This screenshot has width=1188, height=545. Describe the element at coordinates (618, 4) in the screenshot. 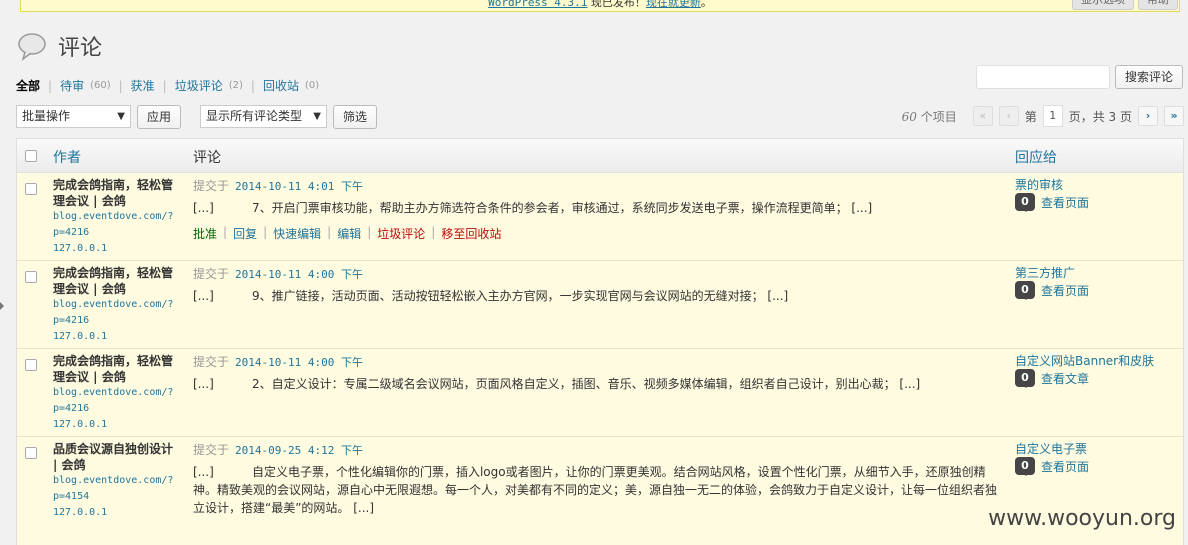

I see `notice-text: 现已发布！` at that location.